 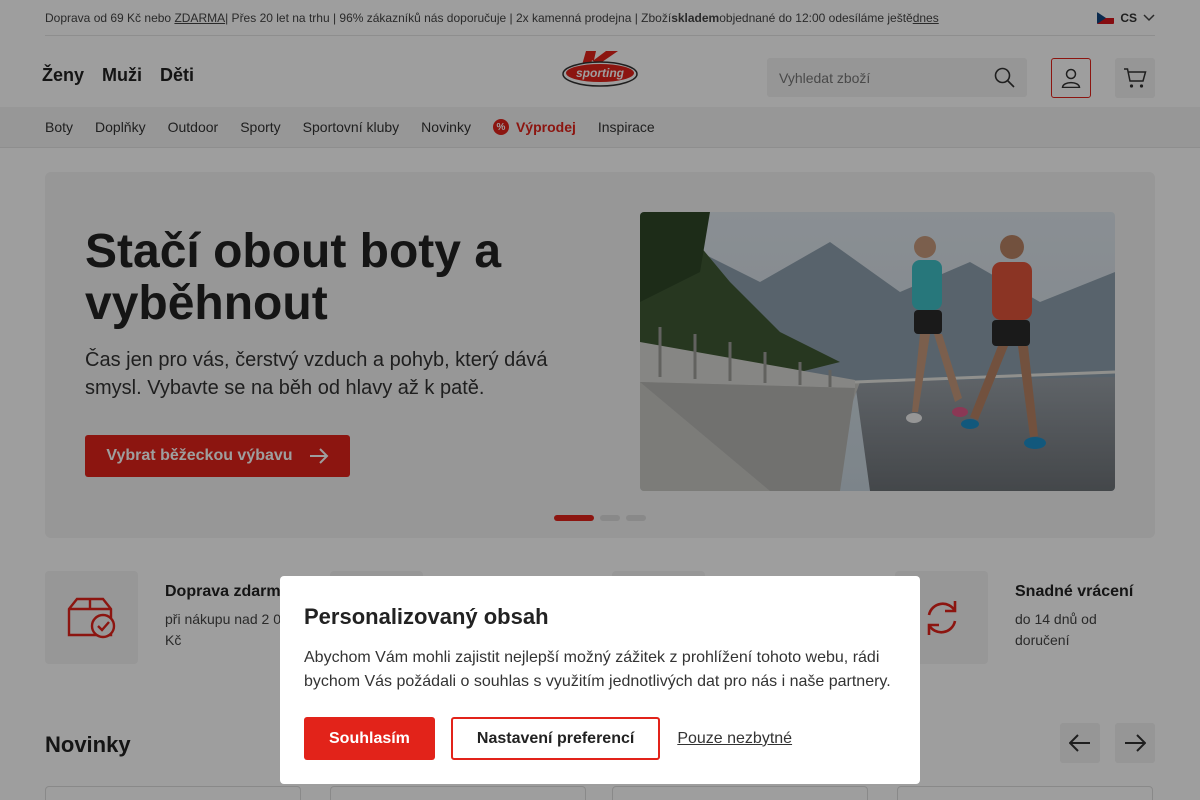 I want to click on preferences-button: Nastavení preferencí, so click(x=555, y=738).